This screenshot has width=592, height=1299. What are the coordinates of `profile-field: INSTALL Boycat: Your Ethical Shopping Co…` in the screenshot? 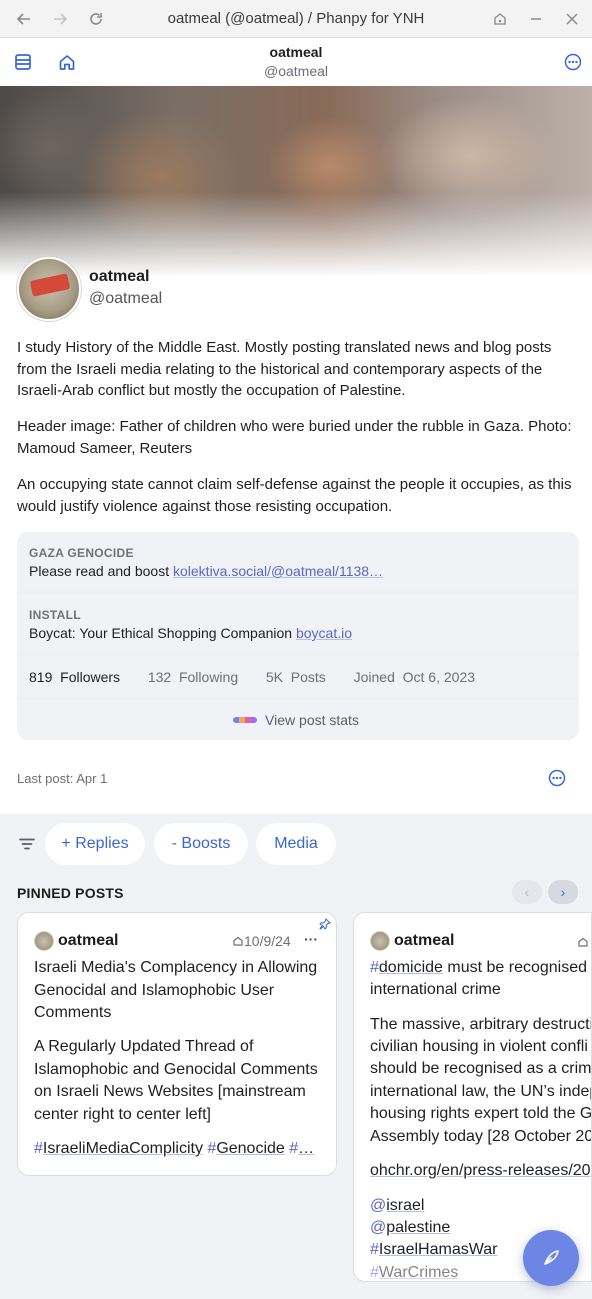 It's located at (298, 623).